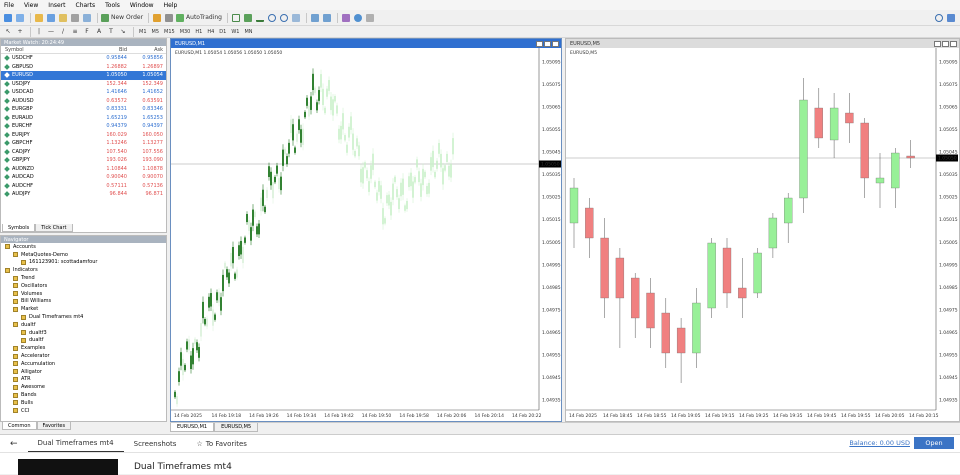  Describe the element at coordinates (46, 50) in the screenshot. I see `column-header: Symbol` at that location.